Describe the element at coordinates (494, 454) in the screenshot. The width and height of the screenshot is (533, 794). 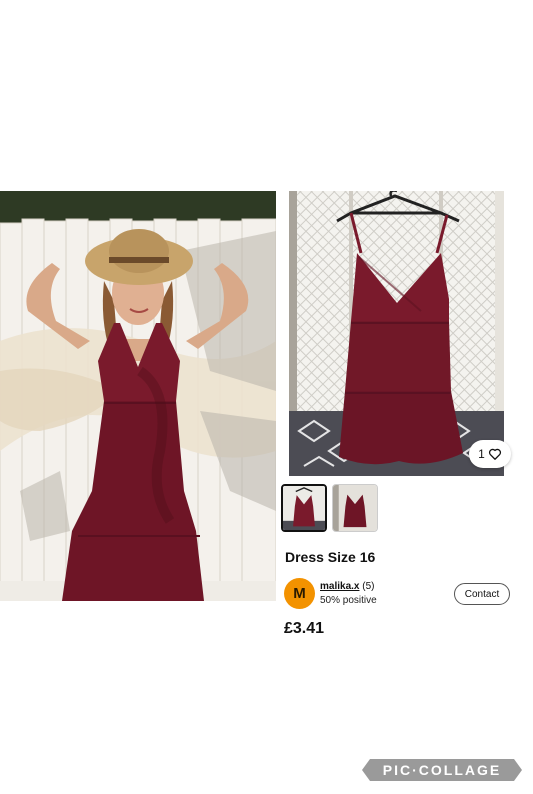
I see `heart-icon` at that location.